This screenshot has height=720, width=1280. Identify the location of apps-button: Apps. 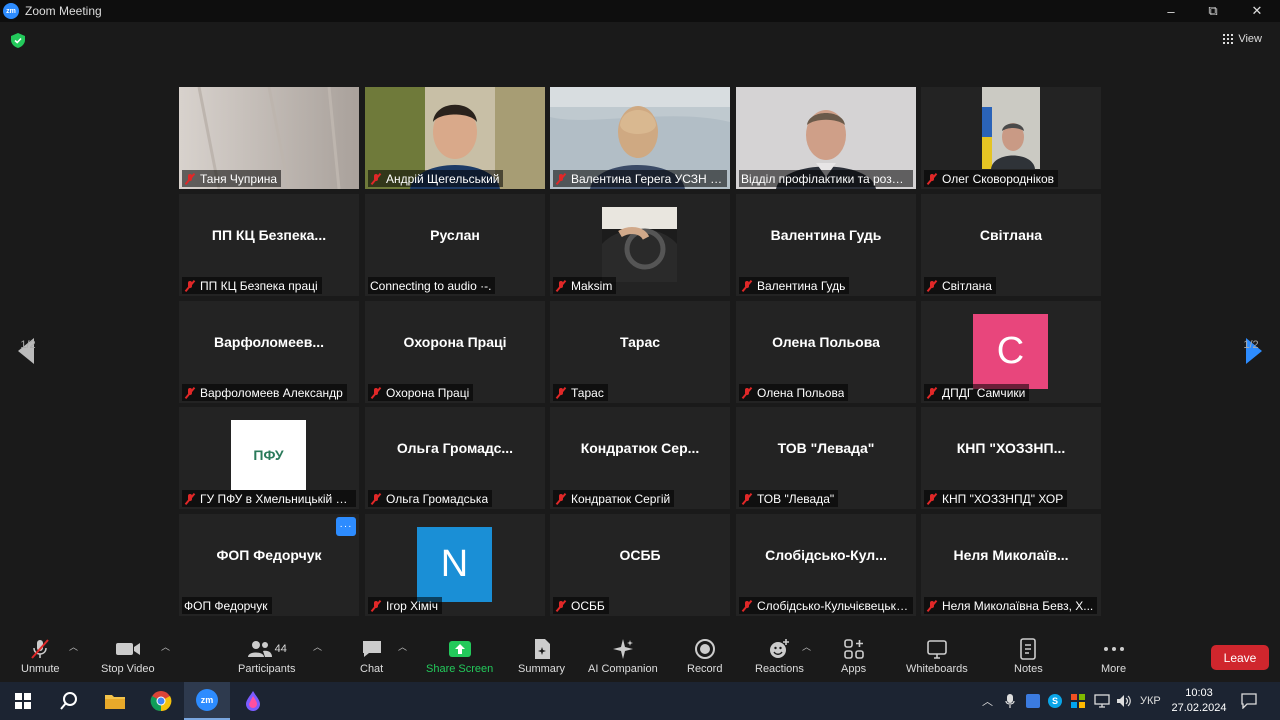
(853, 656).